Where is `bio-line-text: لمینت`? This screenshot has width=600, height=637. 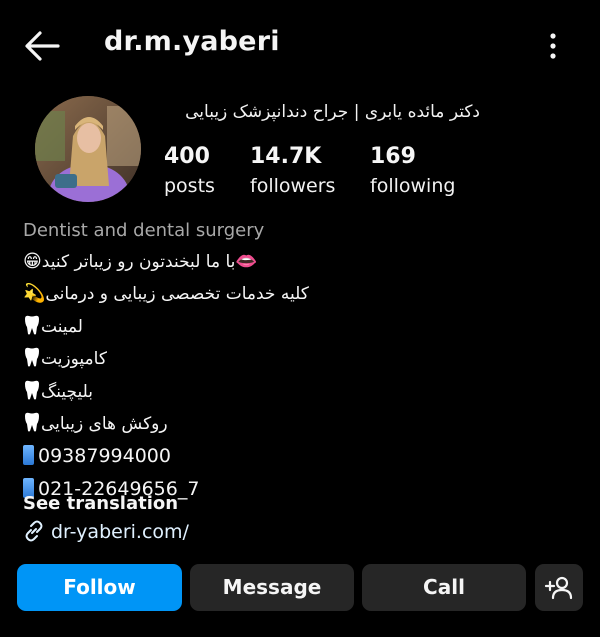 bio-line-text: لمینت is located at coordinates (62, 326).